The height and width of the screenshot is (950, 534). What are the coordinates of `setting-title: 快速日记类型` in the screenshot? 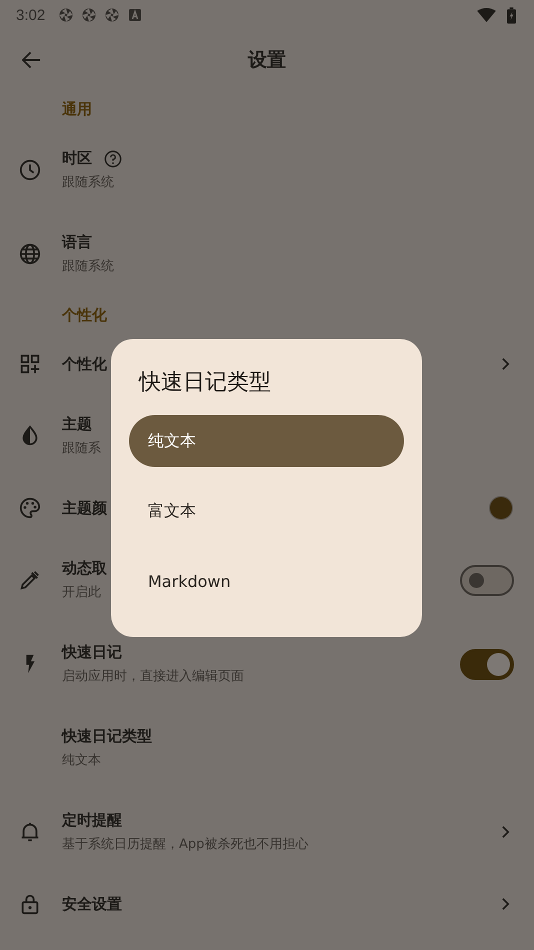 It's located at (107, 736).